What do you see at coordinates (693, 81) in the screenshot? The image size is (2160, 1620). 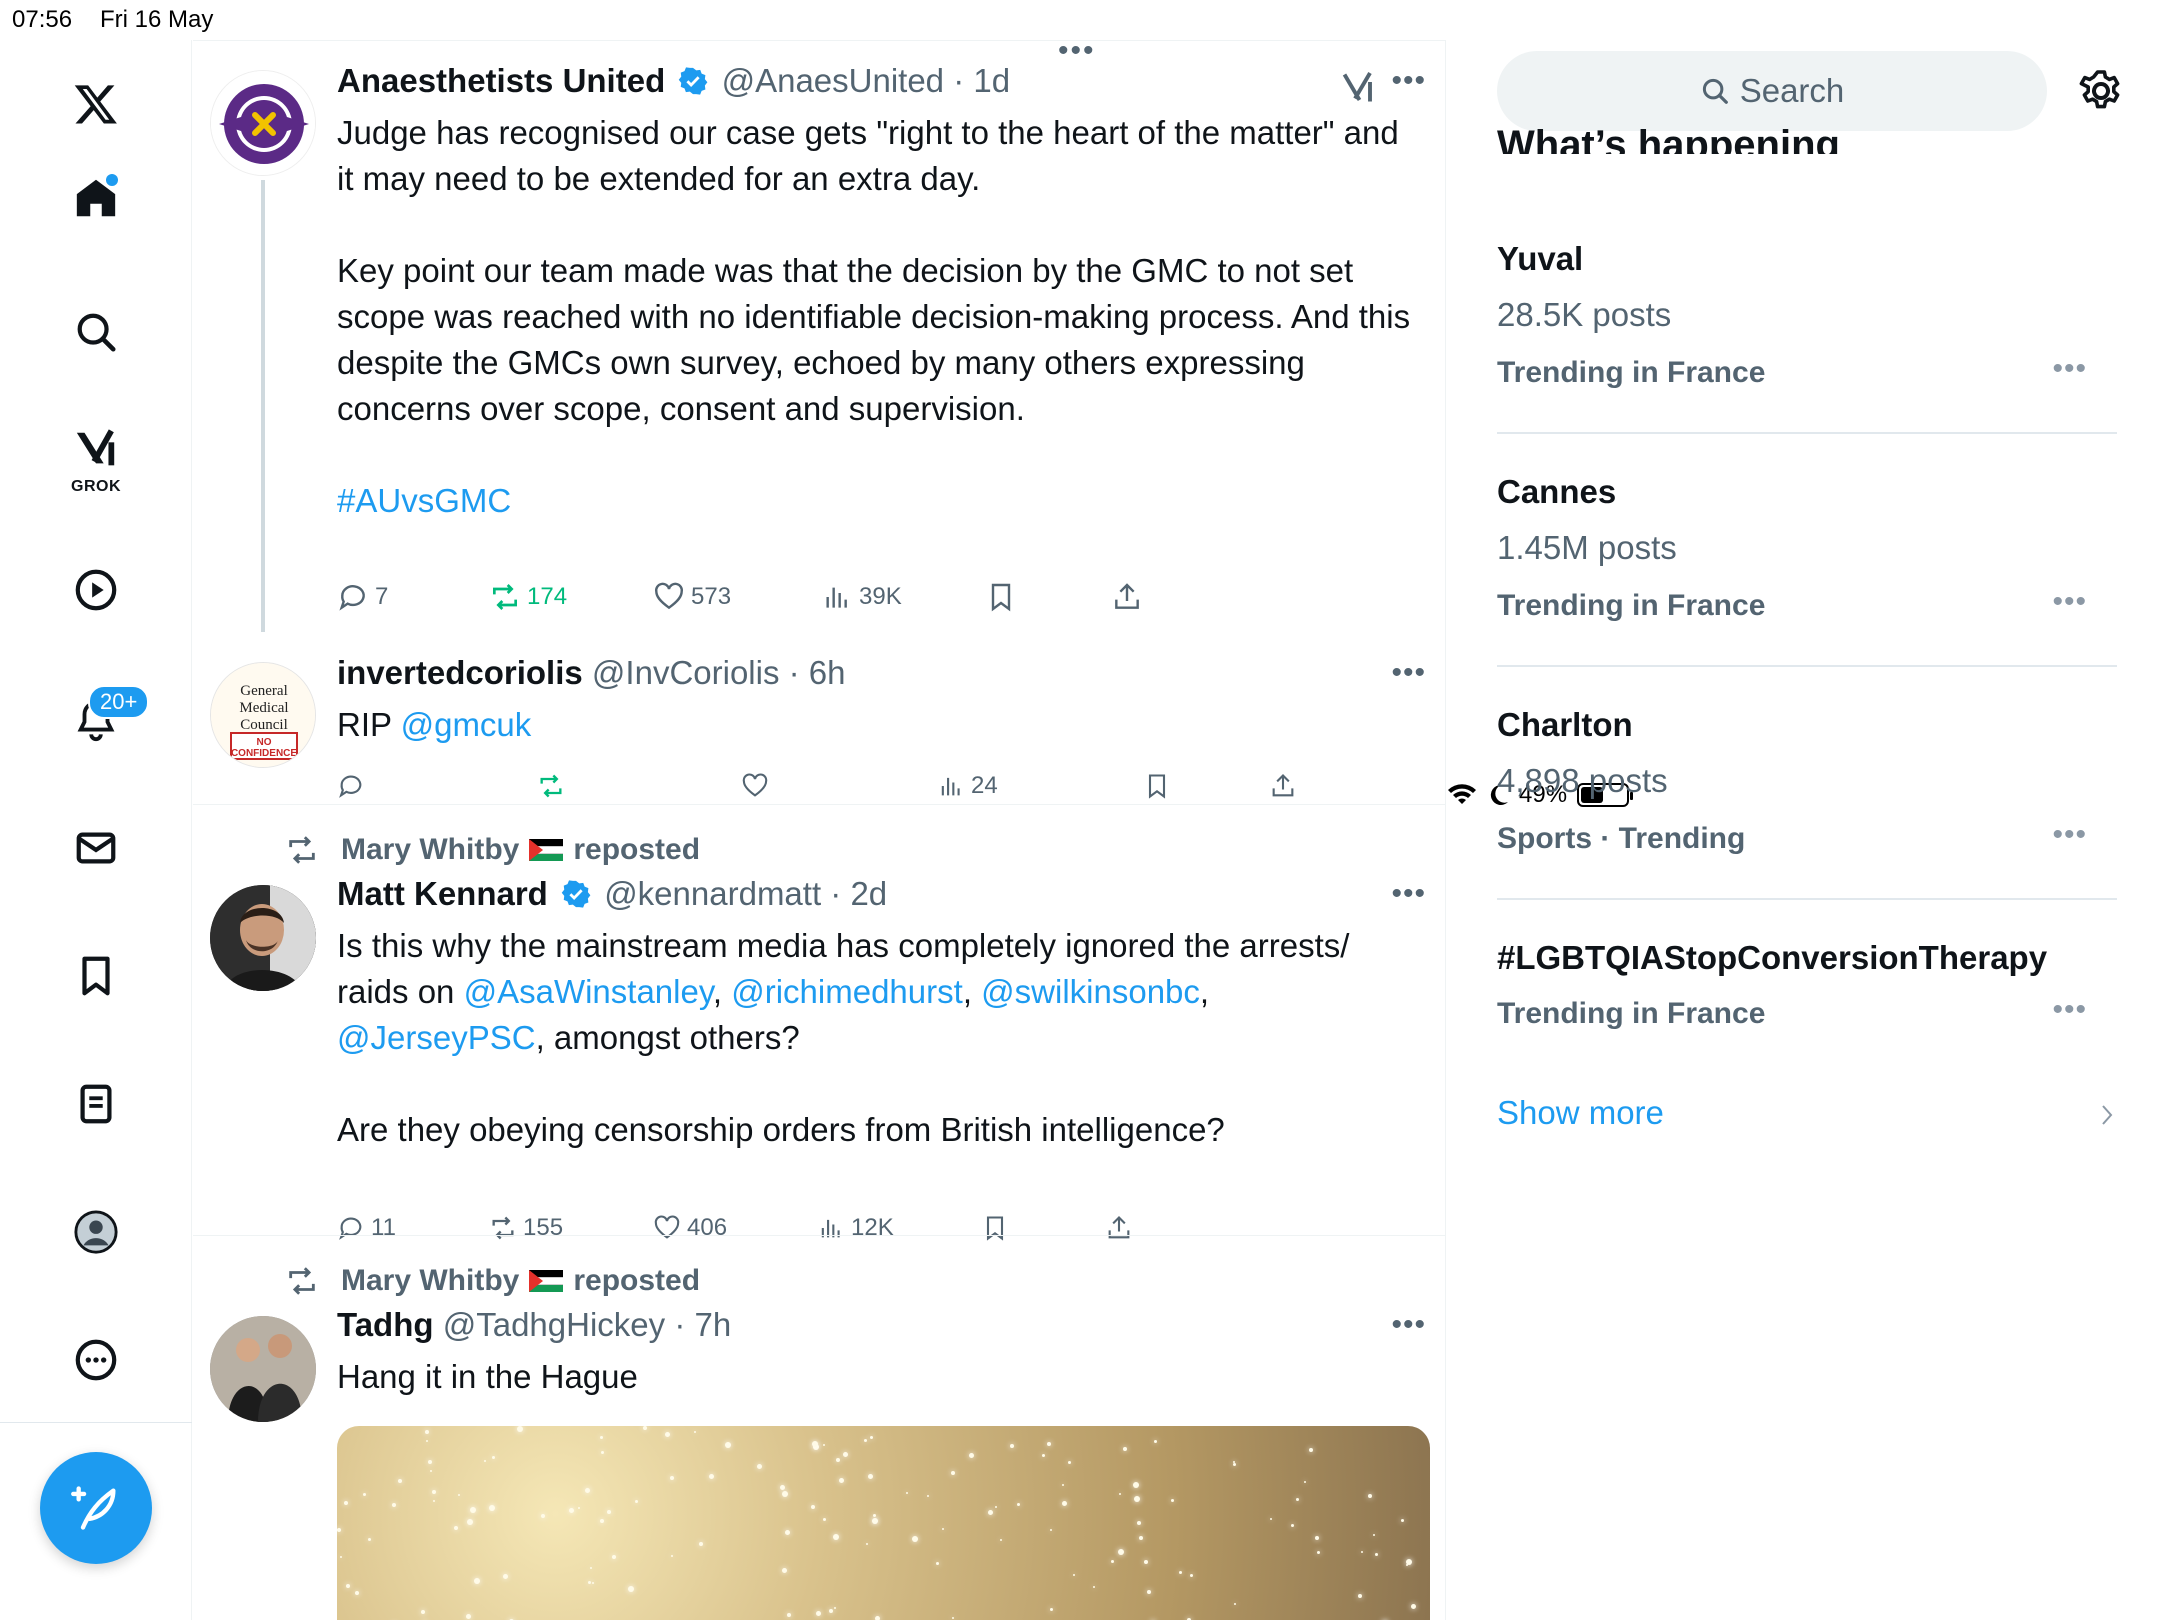 I see `verified-badge-icon` at bounding box center [693, 81].